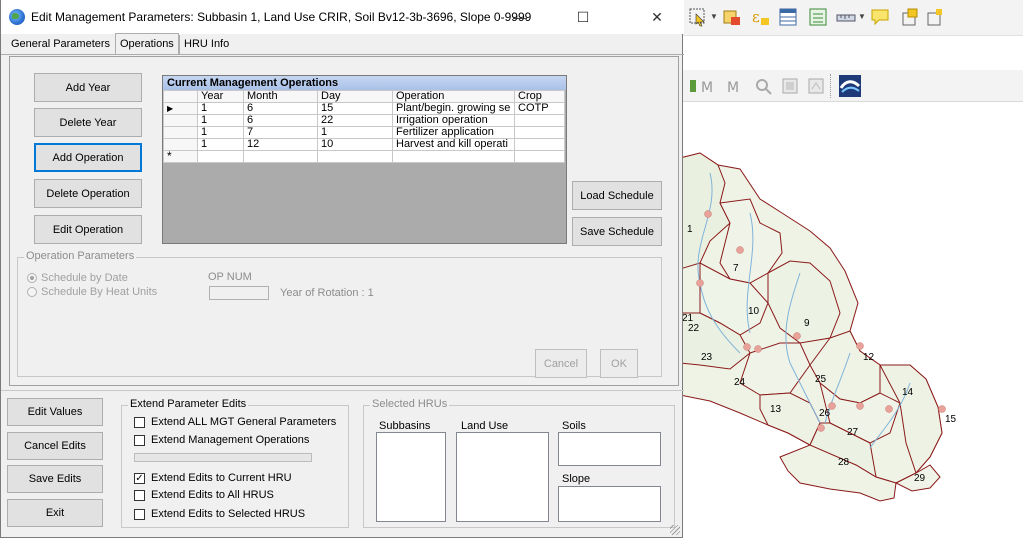 This screenshot has height=538, width=1023. What do you see at coordinates (710, 86) in the screenshot?
I see `write-input-icon: M` at bounding box center [710, 86].